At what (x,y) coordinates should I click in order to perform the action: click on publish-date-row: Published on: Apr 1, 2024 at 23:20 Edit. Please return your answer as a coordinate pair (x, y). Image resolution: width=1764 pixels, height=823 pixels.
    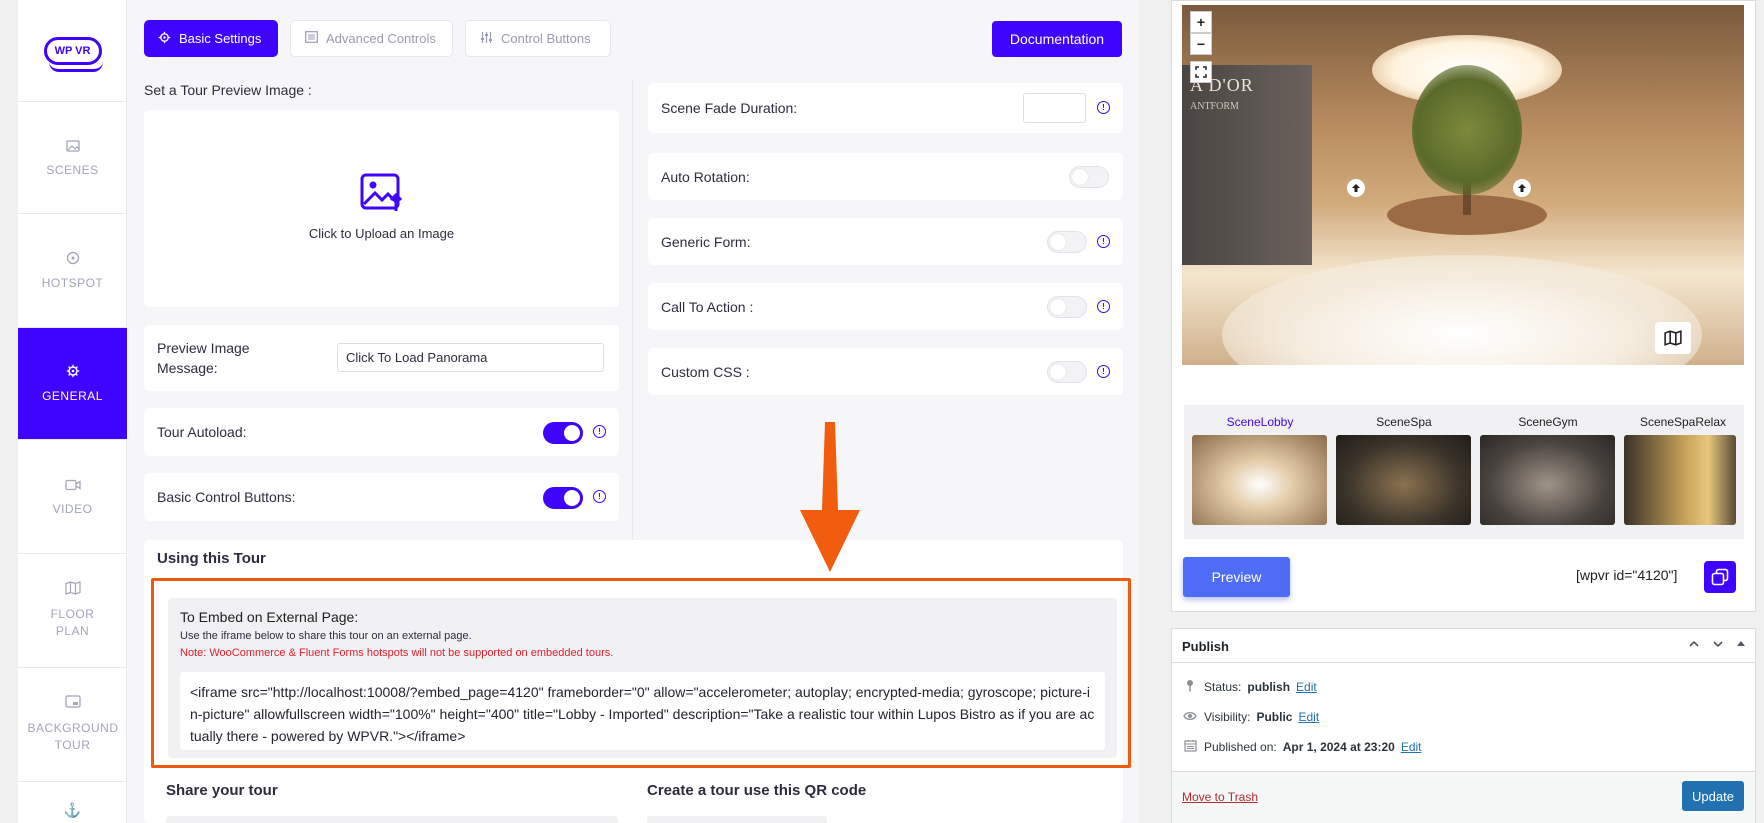
    Looking at the image, I should click on (1302, 747).